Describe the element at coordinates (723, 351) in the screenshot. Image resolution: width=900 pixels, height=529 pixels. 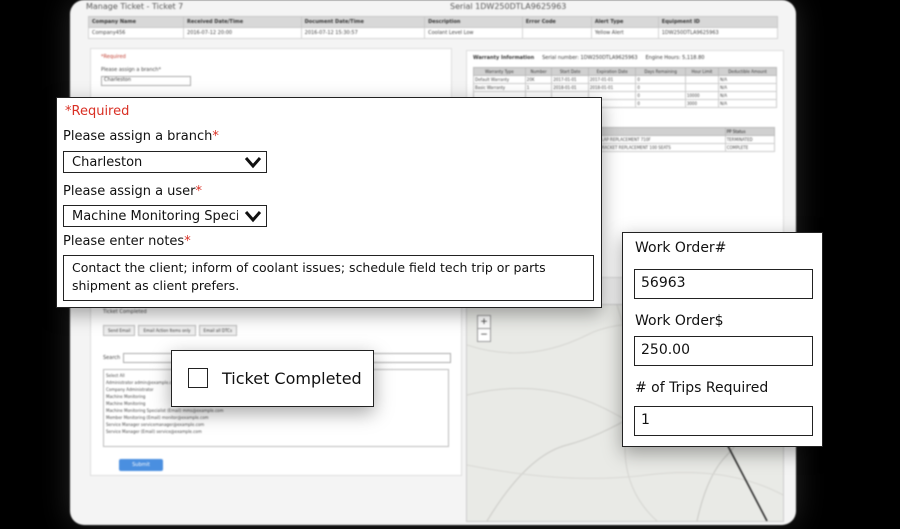
I see `work-order-amount-input: 250.00` at that location.